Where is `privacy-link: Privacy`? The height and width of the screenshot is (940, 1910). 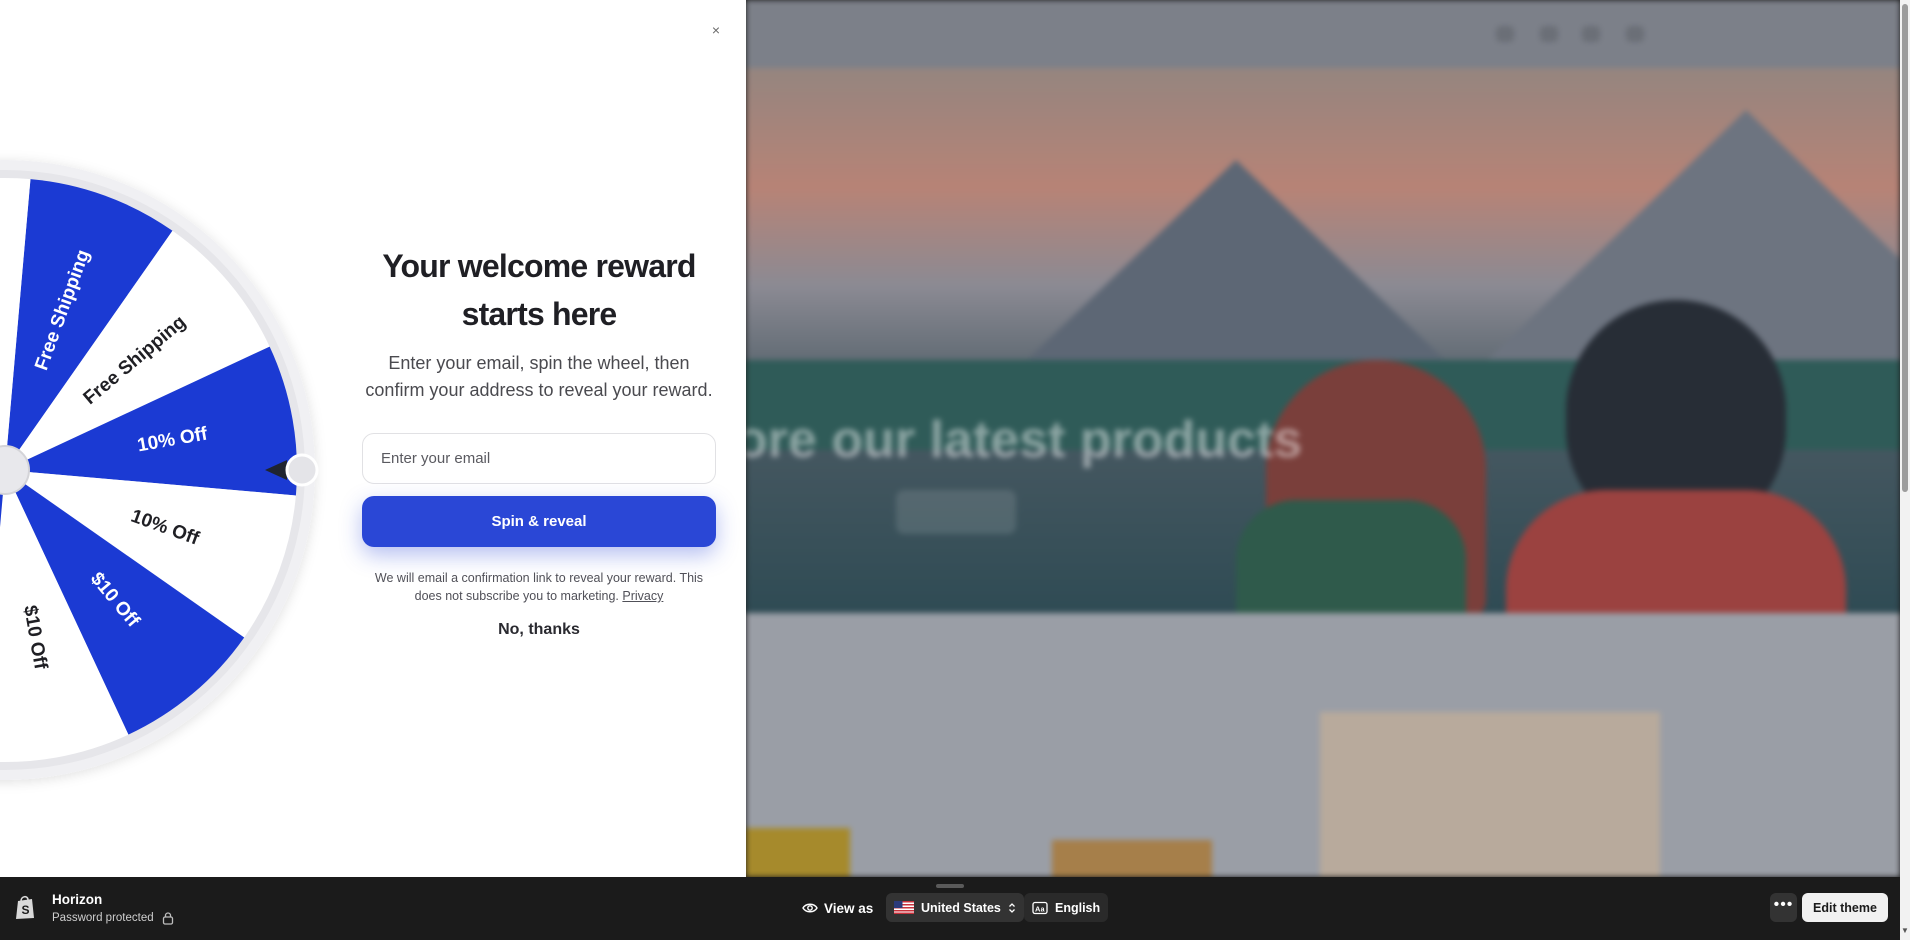 privacy-link: Privacy is located at coordinates (642, 596).